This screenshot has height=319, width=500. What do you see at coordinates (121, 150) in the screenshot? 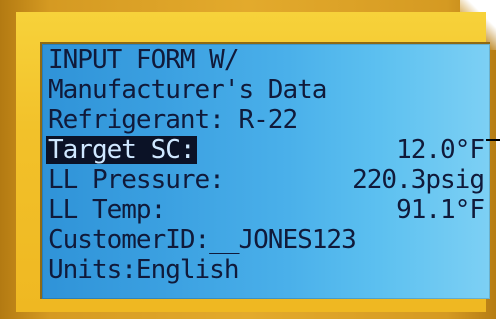
I see `target-sc-label: Target SC:` at bounding box center [121, 150].